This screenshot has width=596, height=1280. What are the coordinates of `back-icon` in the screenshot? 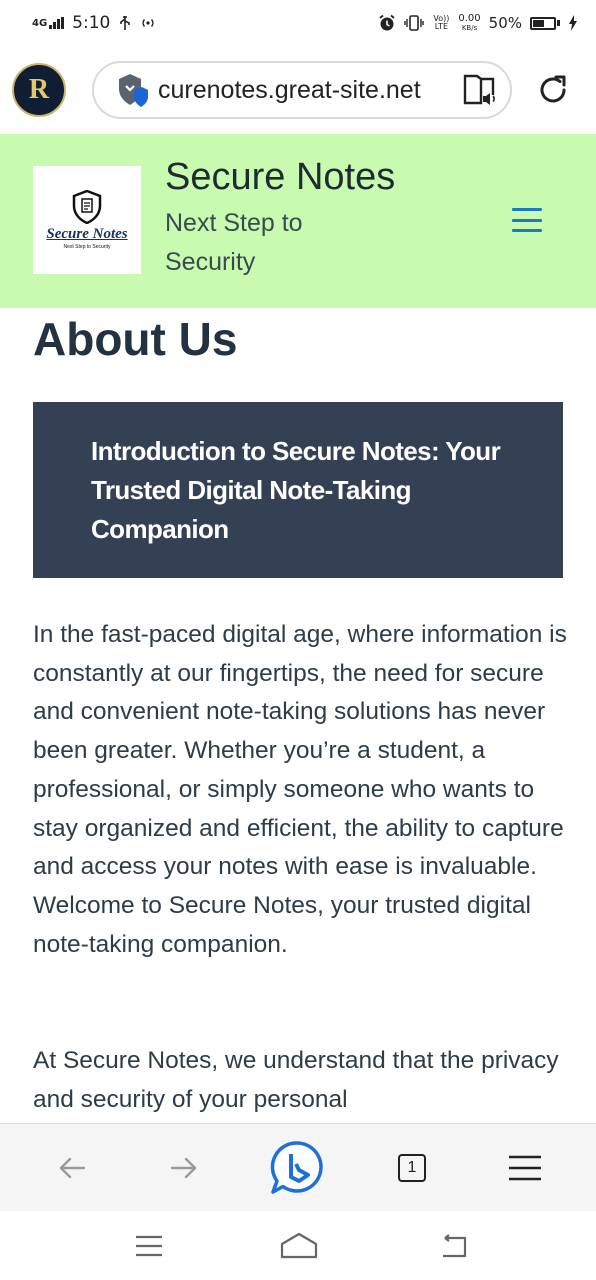 It's located at (455, 1246).